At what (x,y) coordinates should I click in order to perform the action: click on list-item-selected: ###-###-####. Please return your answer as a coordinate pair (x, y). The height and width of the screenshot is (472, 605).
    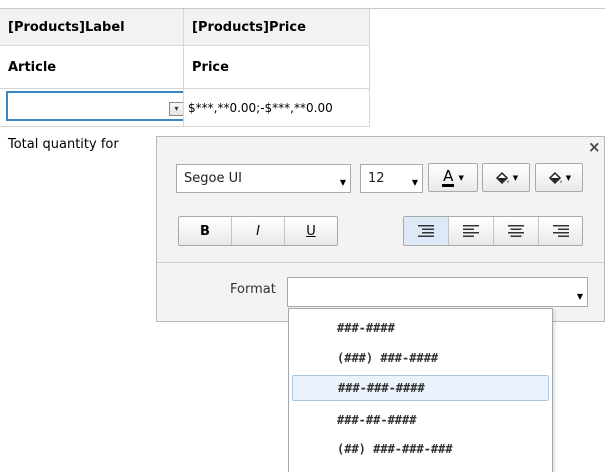
    Looking at the image, I should click on (420, 388).